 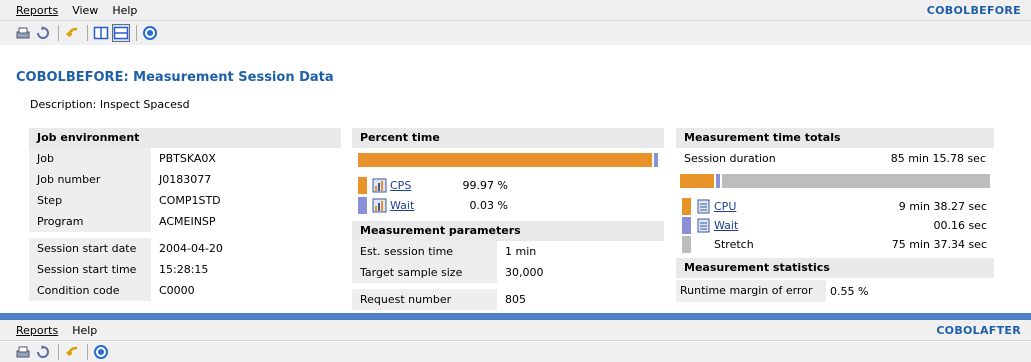 What do you see at coordinates (505, 160) in the screenshot?
I see `cps-bar-segment` at bounding box center [505, 160].